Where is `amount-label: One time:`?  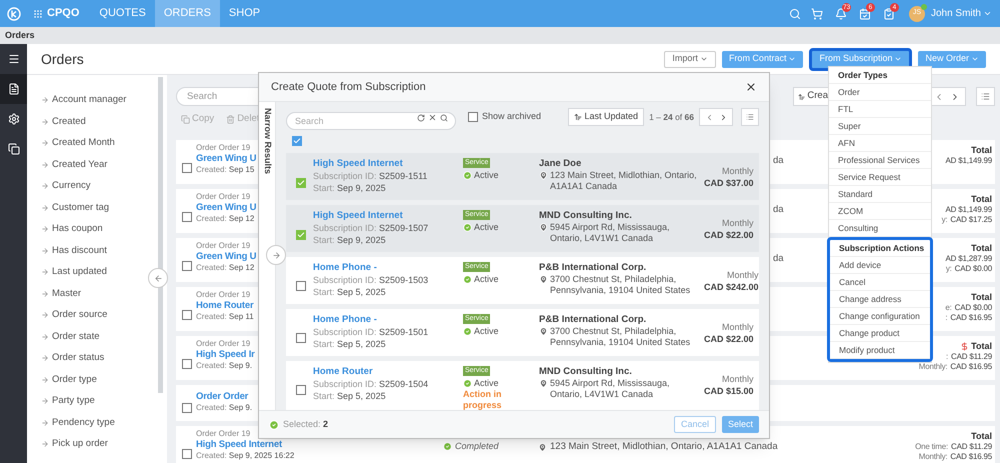
amount-label: One time: is located at coordinates (931, 447).